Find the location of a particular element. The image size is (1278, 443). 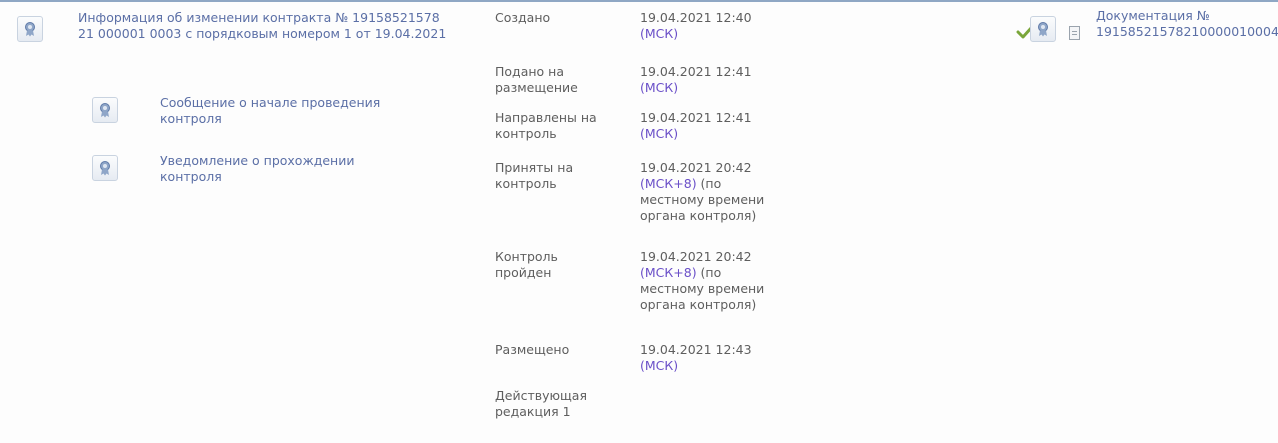

event-datetime: 19.04.2021 12:40 (МСК) is located at coordinates (715, 26).